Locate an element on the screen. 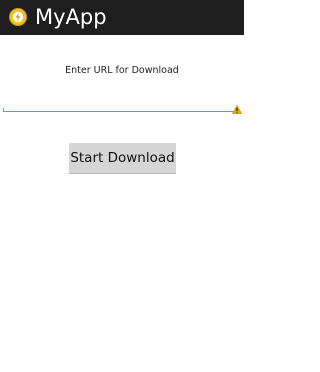 Image resolution: width=320 pixels, height=372 pixels. warning-icon is located at coordinates (237, 109).